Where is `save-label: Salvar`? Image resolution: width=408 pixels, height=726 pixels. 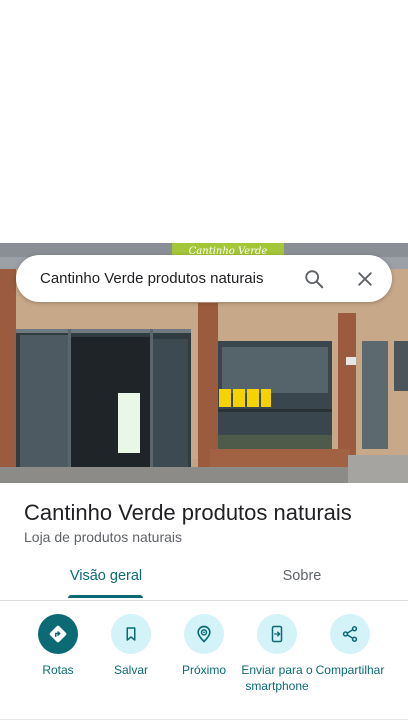
save-label: Salvar is located at coordinates (130, 670).